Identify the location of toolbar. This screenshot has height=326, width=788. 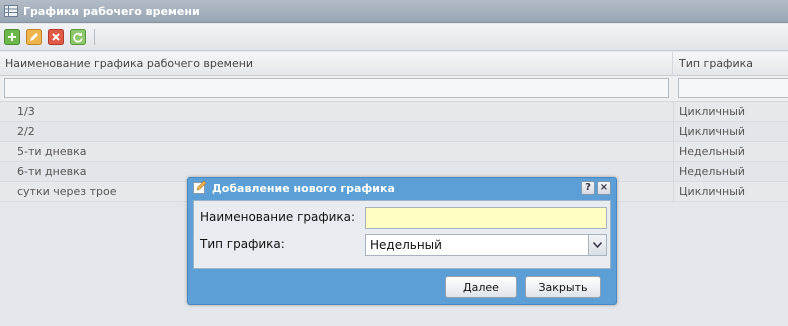
(394, 37).